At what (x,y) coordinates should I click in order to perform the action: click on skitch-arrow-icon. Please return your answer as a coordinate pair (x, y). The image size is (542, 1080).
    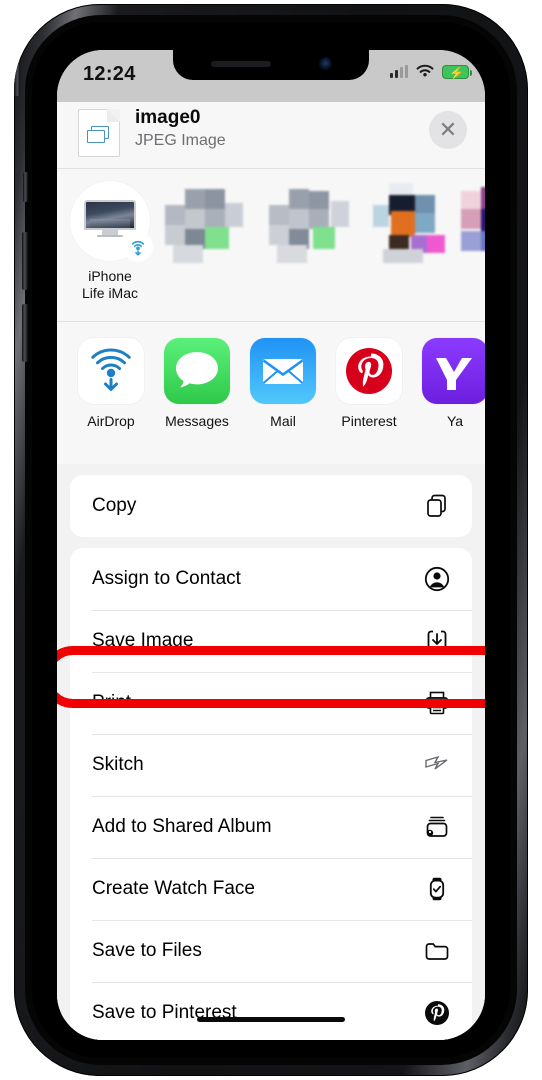
    Looking at the image, I should click on (437, 765).